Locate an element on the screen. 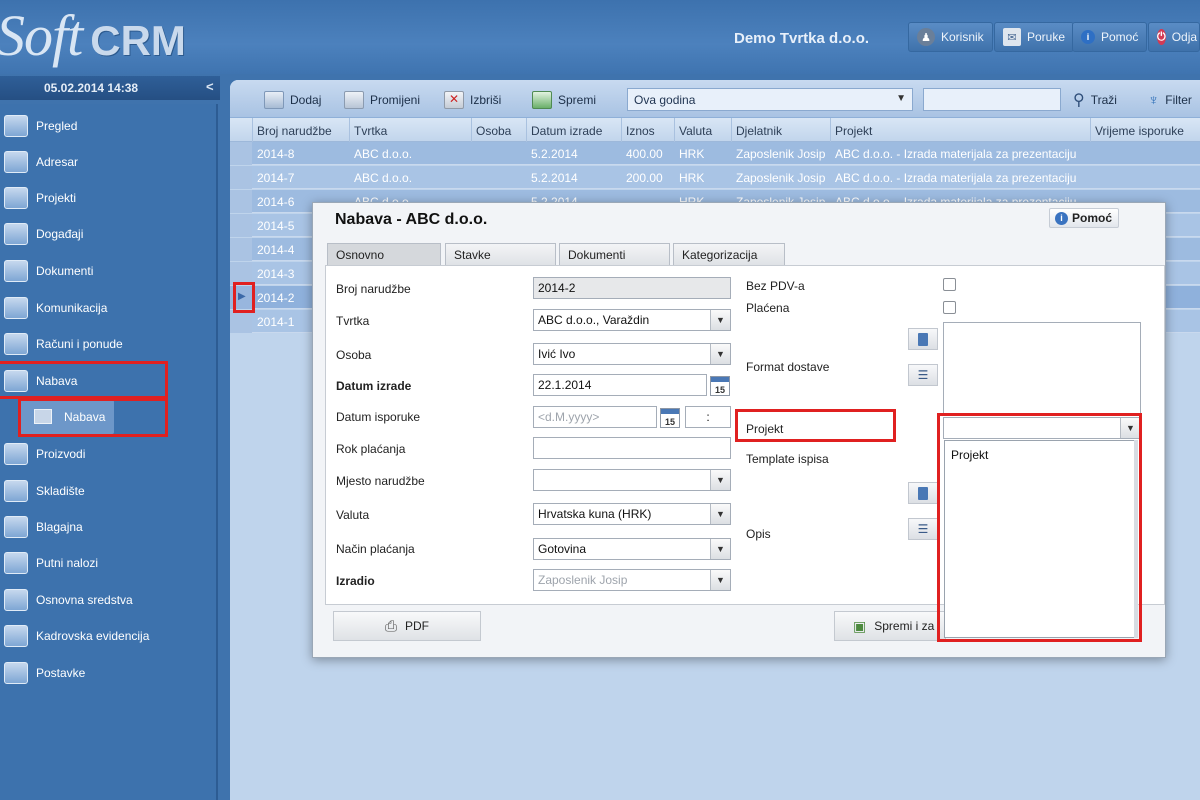  order-no-label: Broj narudžbe is located at coordinates (373, 289).